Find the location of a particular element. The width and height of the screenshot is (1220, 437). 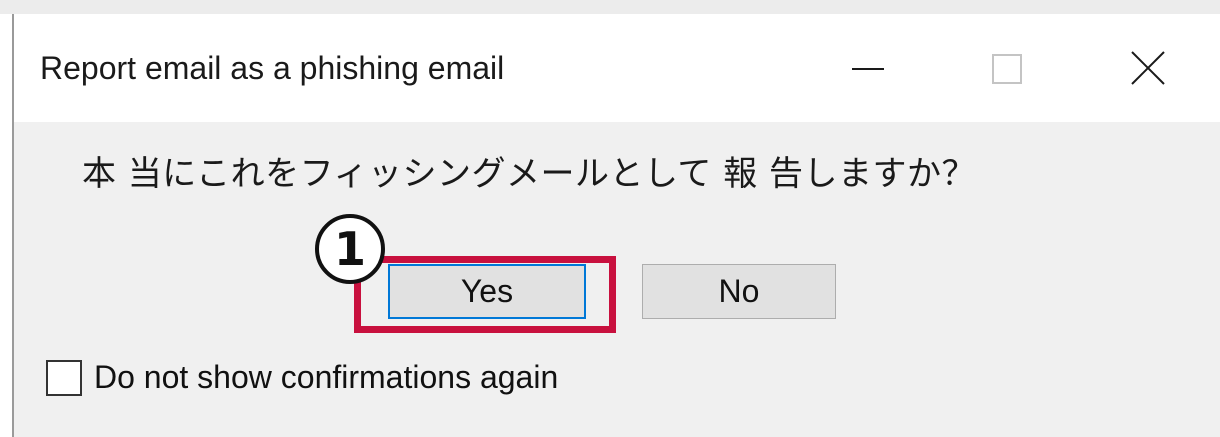

do-not-show-checkbox is located at coordinates (64, 378).